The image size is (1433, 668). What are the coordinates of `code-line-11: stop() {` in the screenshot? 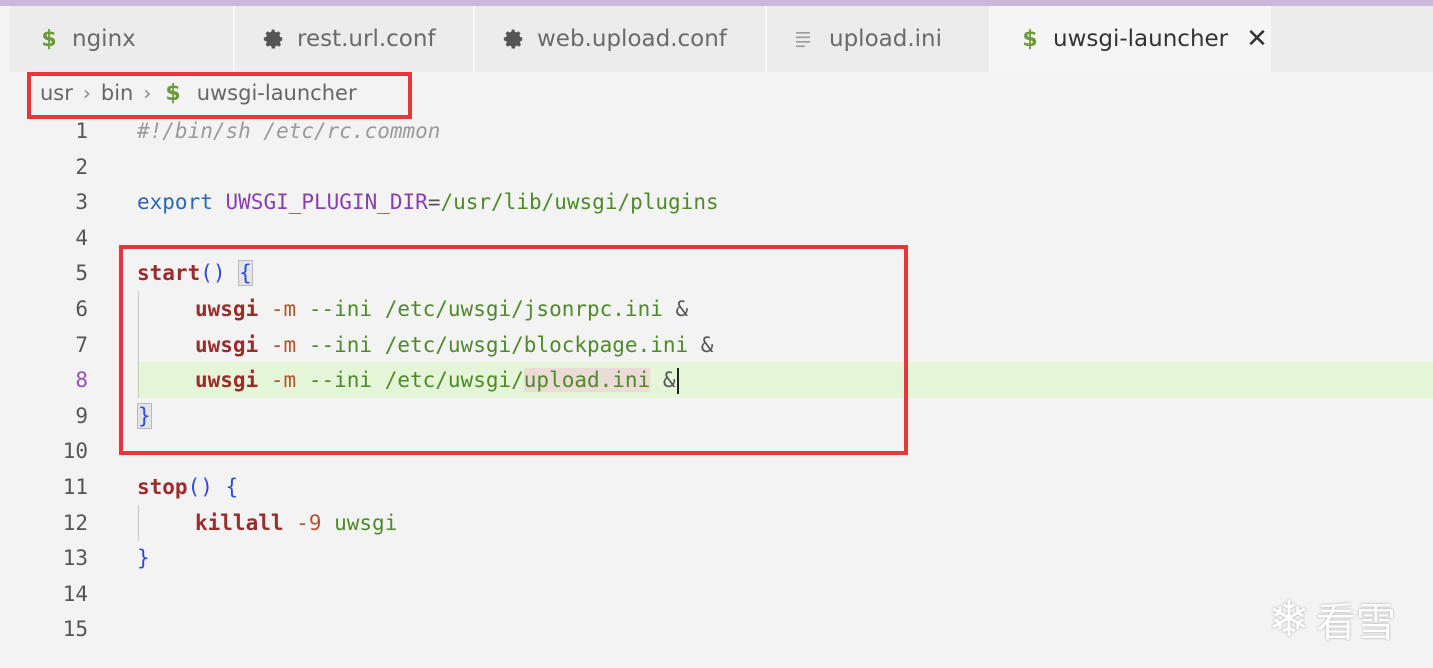 It's located at (187, 487).